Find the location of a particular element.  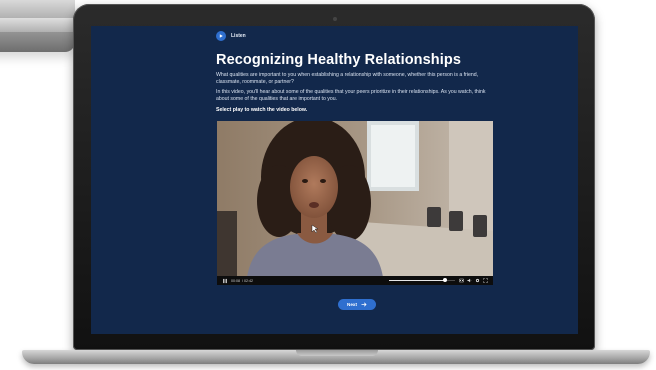

play-button is located at coordinates (225, 280).